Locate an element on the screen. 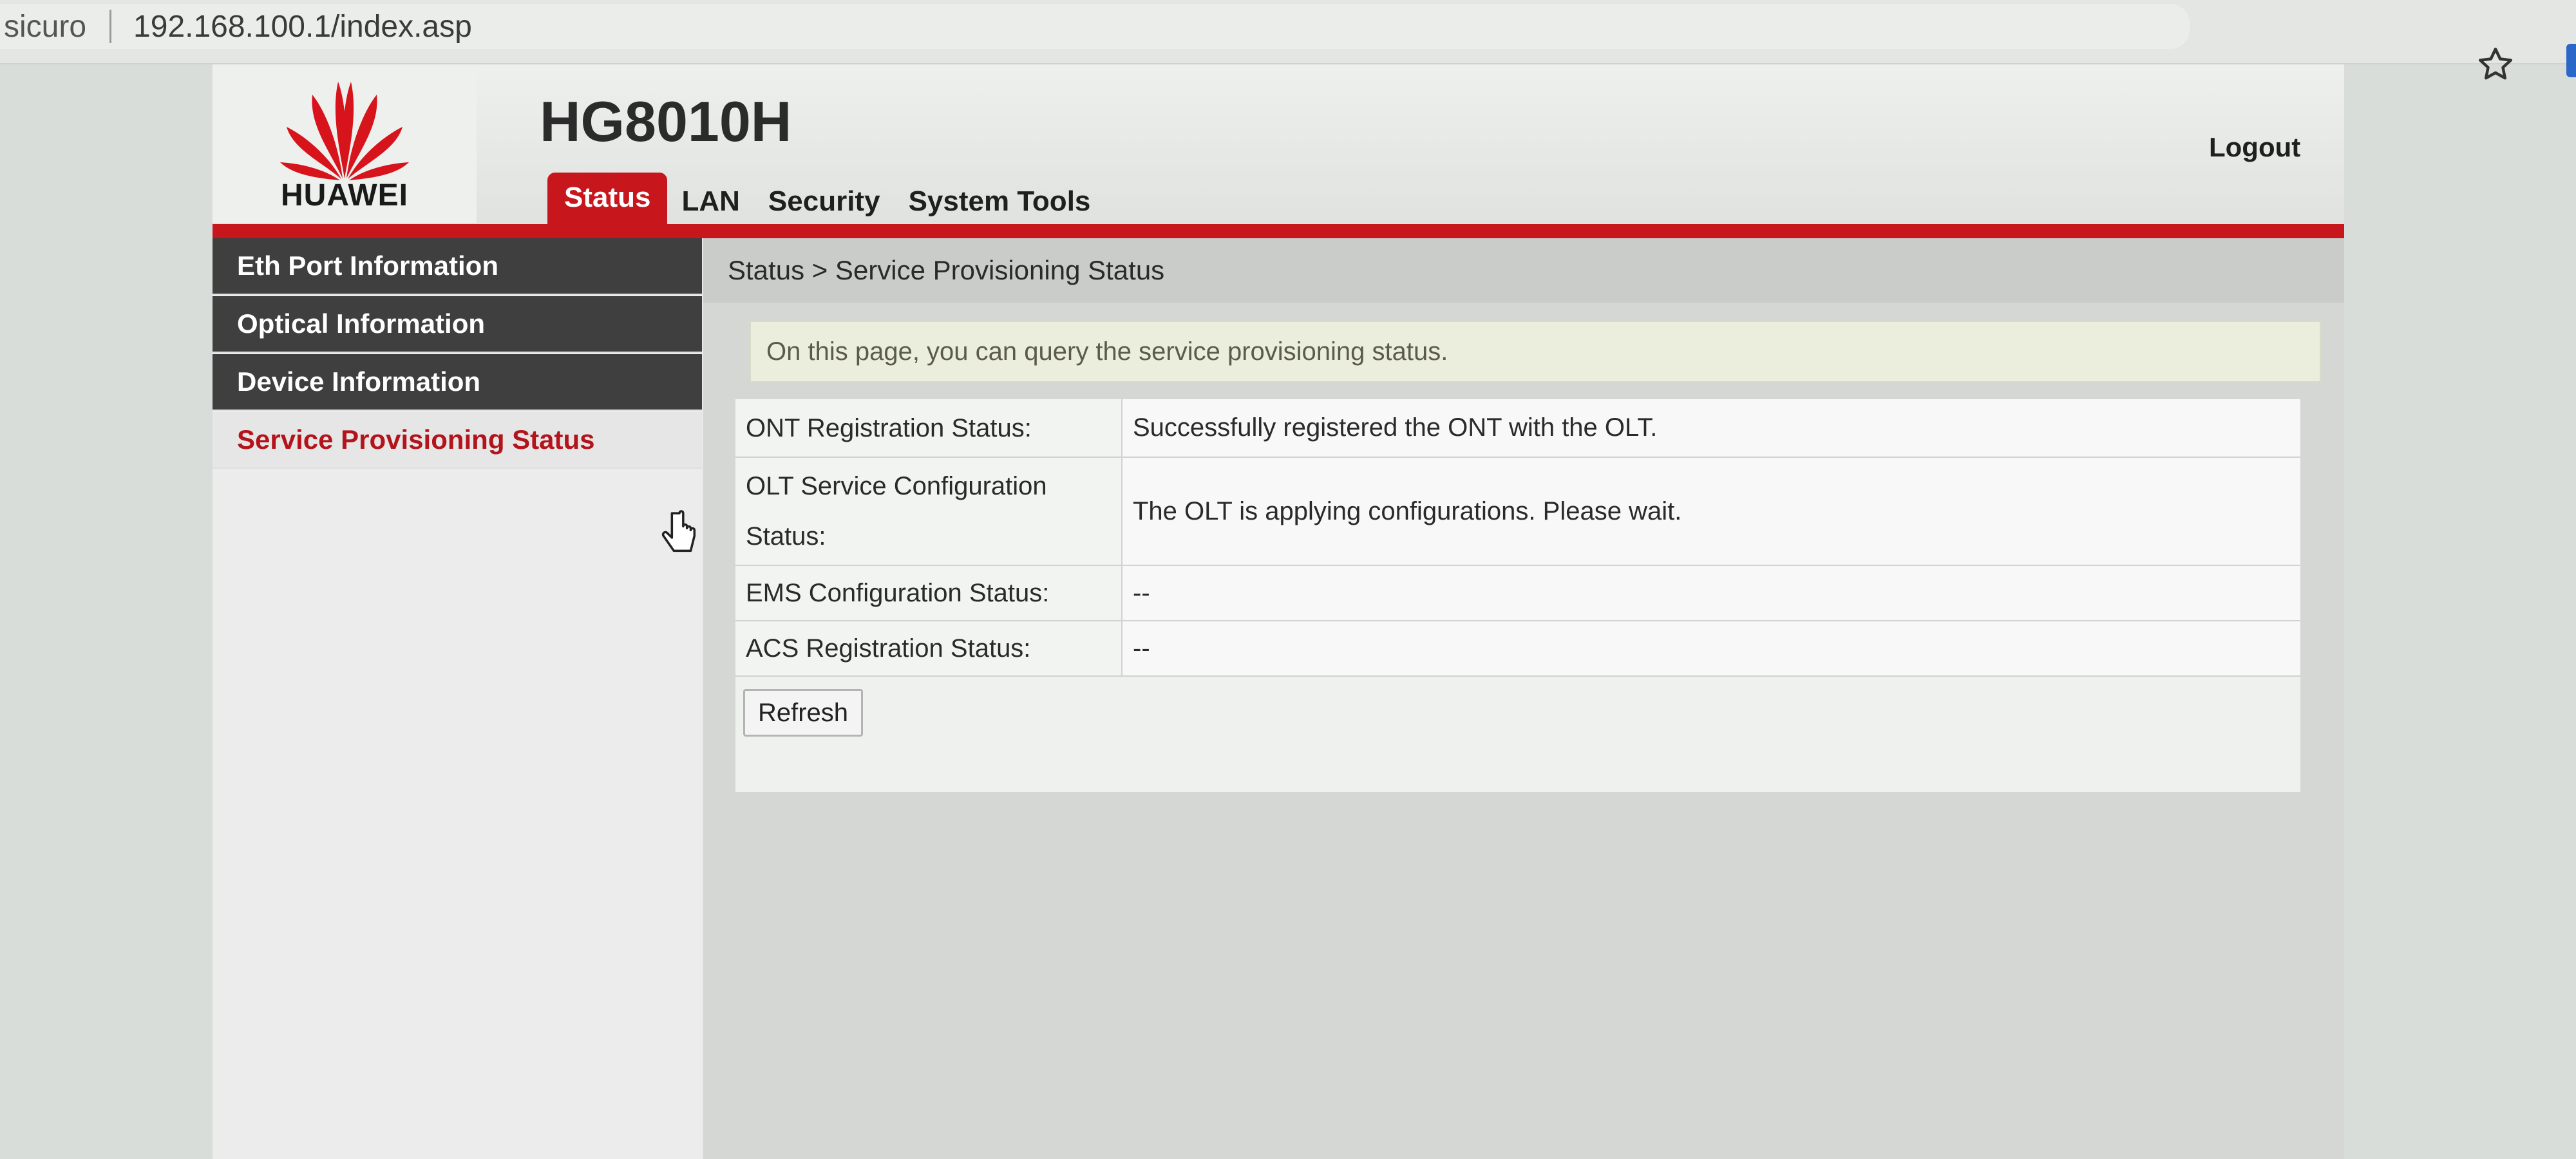 Image resolution: width=2576 pixels, height=1159 pixels. tab-status: Status is located at coordinates (607, 200).